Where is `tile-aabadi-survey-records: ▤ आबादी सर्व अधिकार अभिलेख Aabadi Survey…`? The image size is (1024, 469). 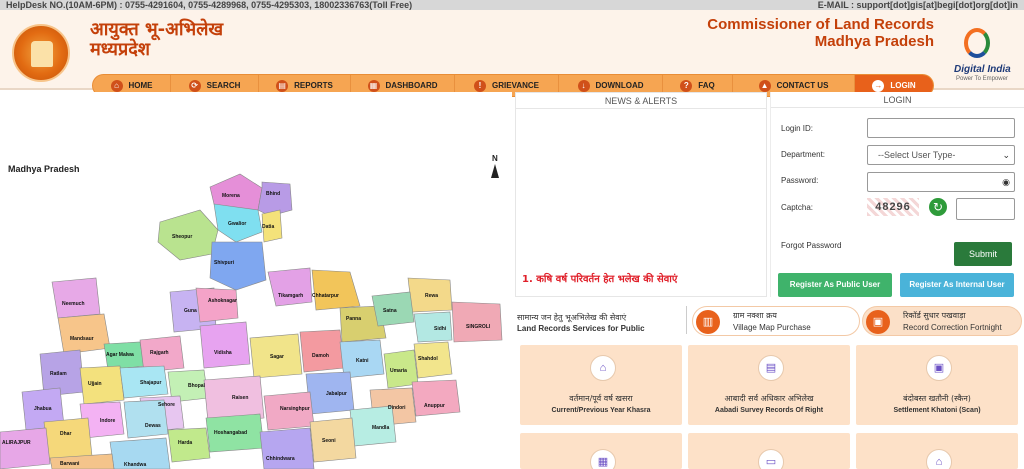 tile-aabadi-survey-records: ▤ आबादी सर्व अधिकार अभिलेख Aabadi Survey… is located at coordinates (769, 385).